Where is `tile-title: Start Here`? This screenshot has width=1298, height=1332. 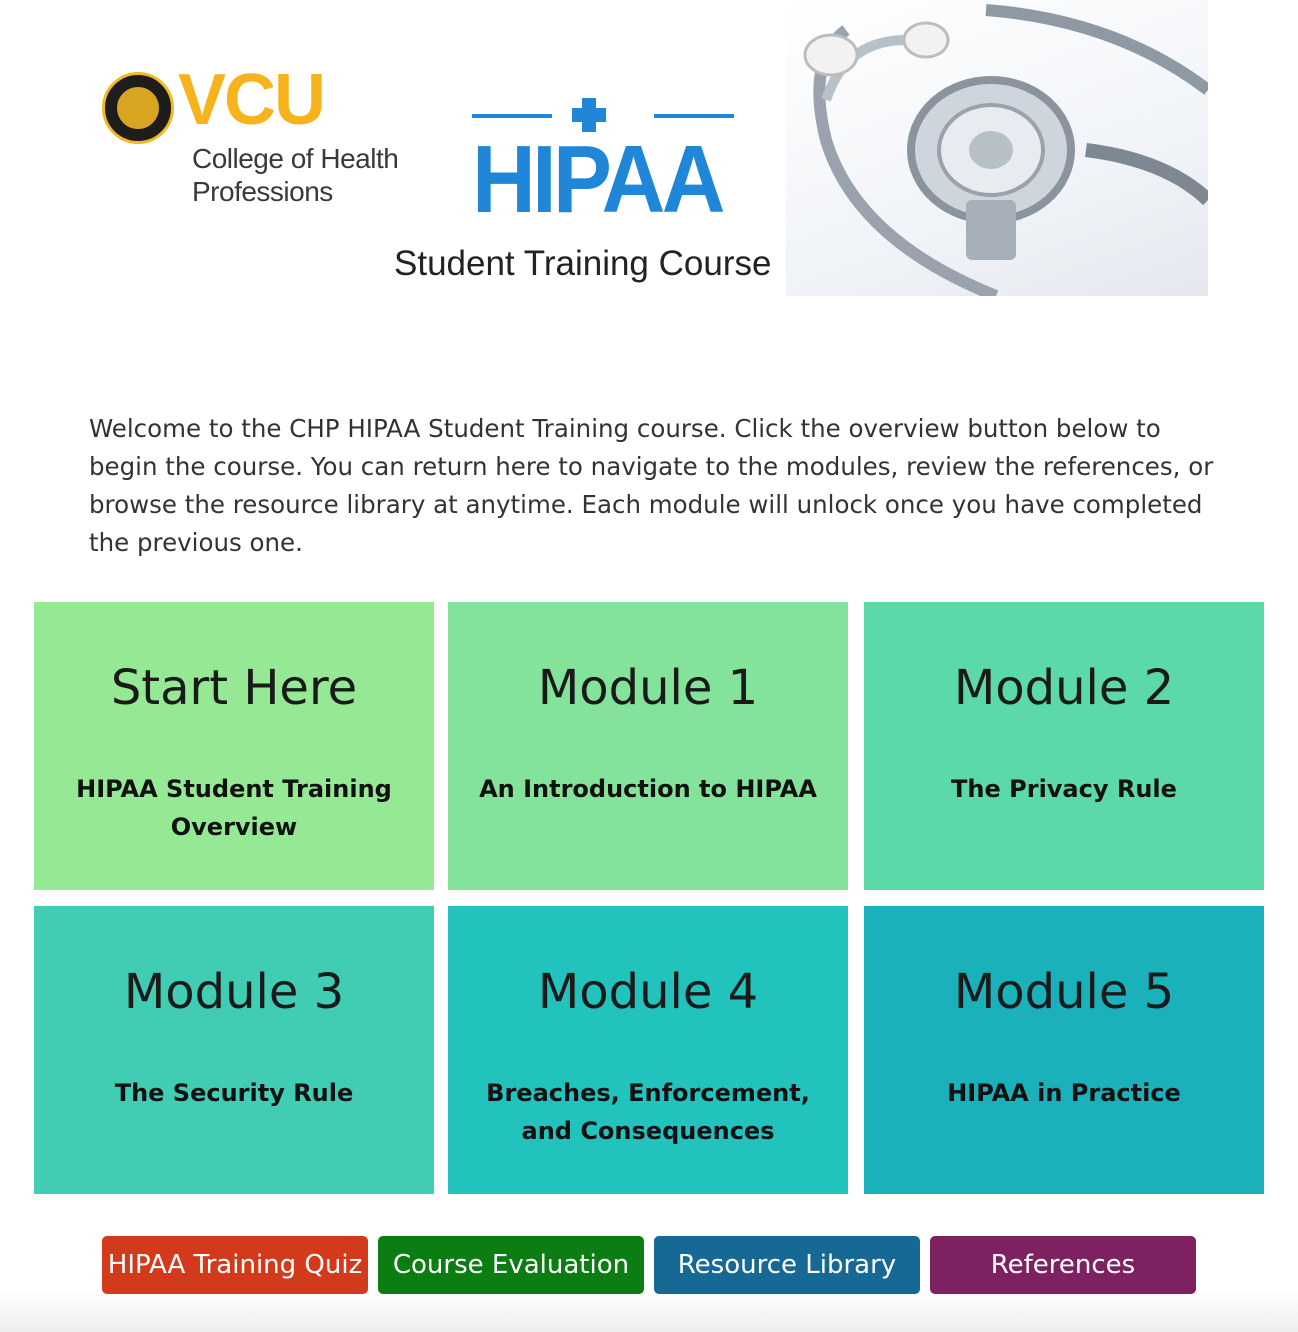 tile-title: Start Here is located at coordinates (234, 688).